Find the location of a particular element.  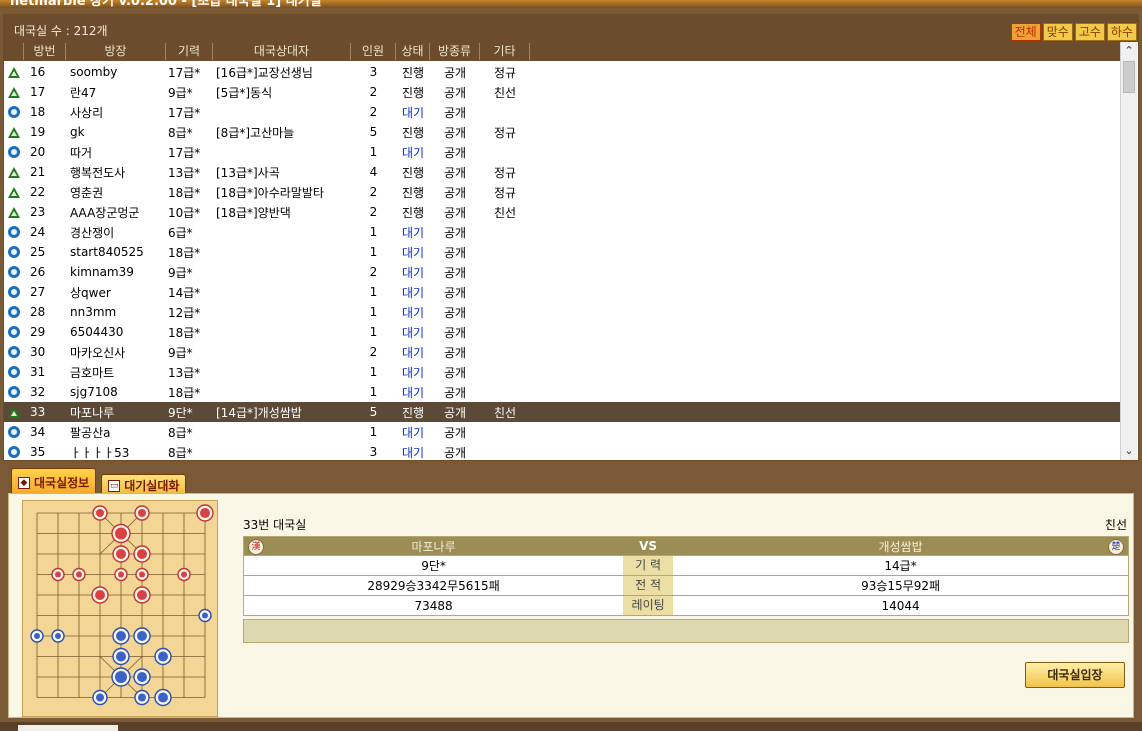

table-row: 24 경산쟁이 6급* 1 대기 공개 is located at coordinates (562, 232).